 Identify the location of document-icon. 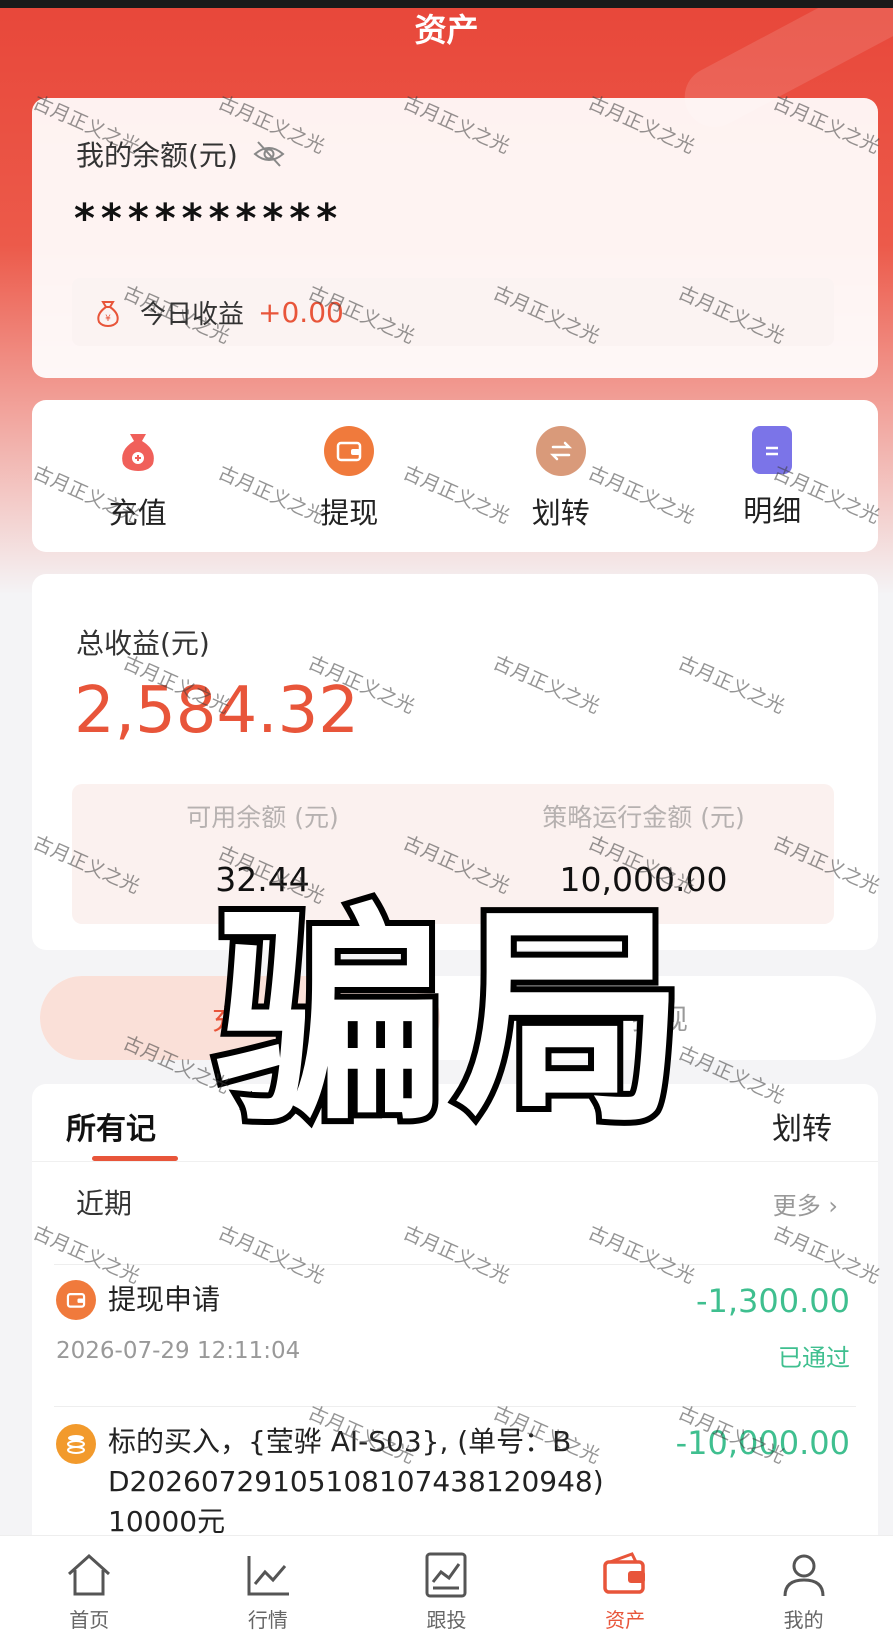
(772, 450).